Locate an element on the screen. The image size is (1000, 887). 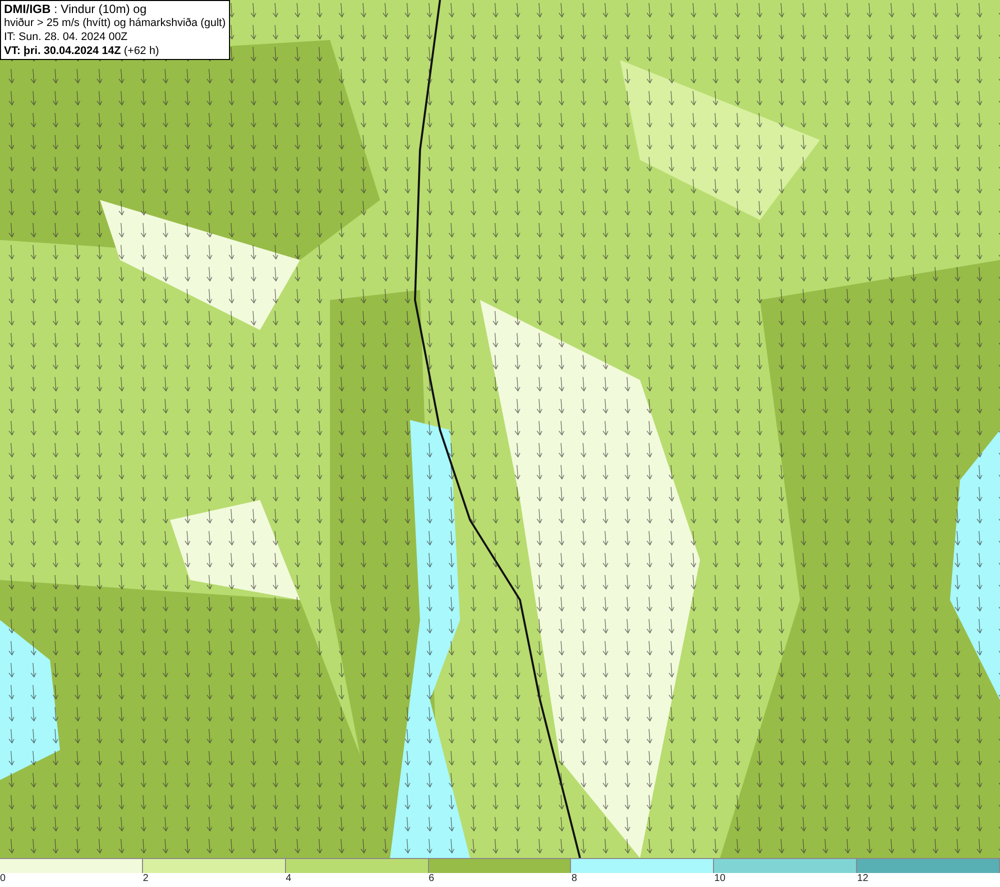
info-line: IT: Sun. 28. 04. 2024 00Z is located at coordinates (66, 37).